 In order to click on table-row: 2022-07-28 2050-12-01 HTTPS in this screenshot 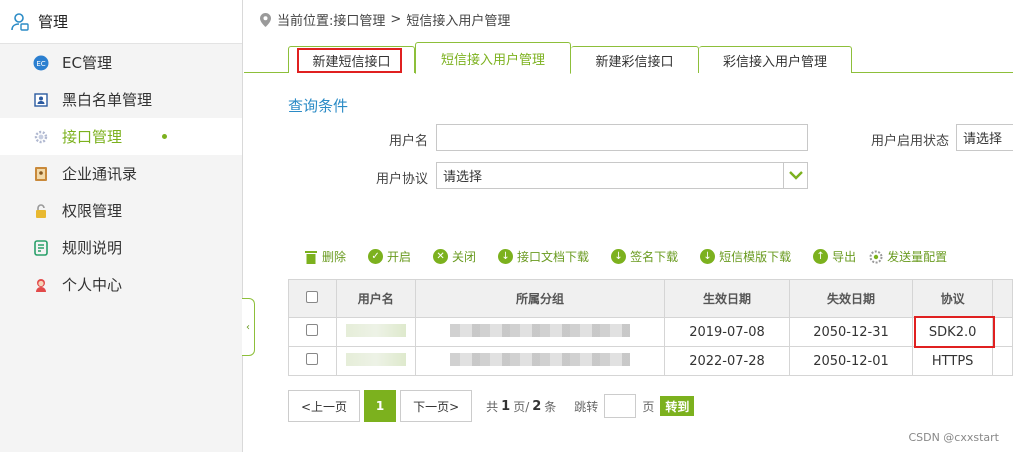, I will do `click(650, 361)`.